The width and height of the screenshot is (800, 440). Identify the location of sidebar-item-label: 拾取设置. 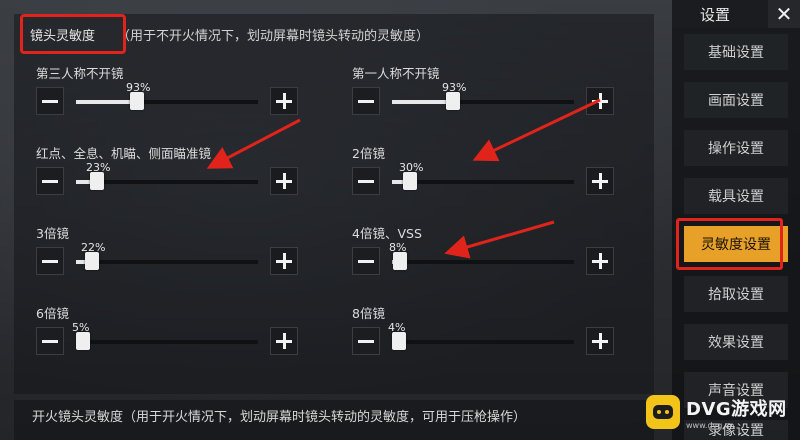
(736, 295).